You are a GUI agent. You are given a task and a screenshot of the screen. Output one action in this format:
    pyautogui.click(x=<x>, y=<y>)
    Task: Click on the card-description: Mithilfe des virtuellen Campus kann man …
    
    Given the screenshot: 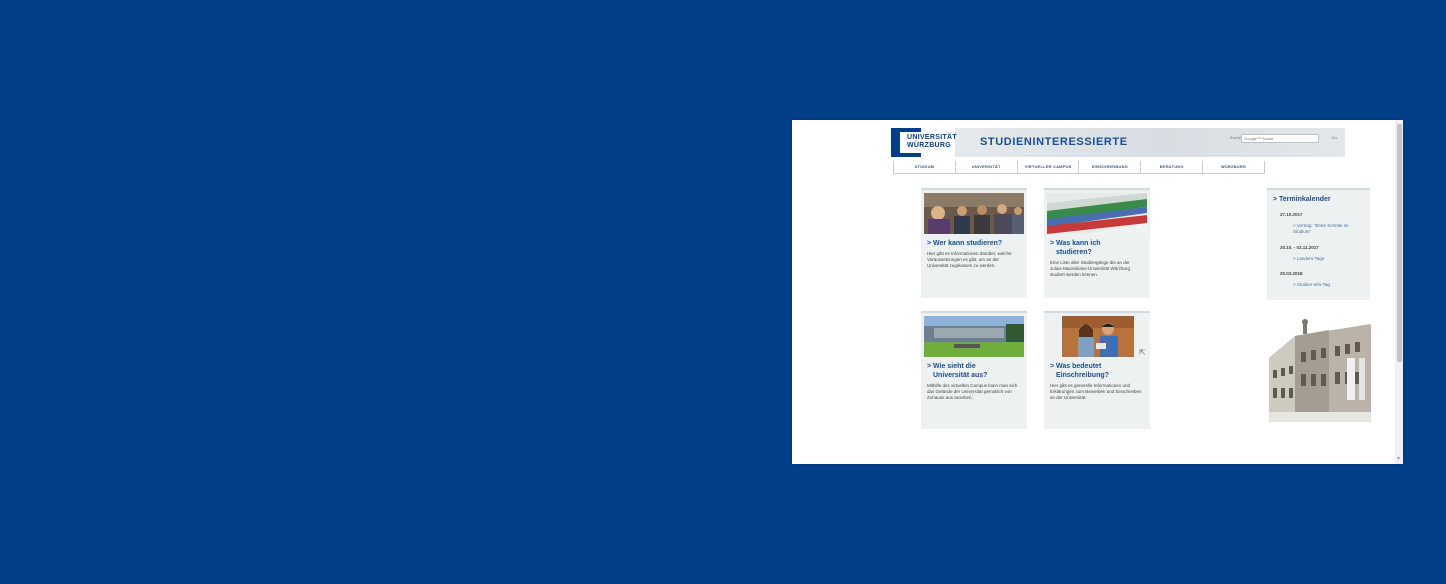 What is the action you would take?
    pyautogui.click(x=972, y=391)
    